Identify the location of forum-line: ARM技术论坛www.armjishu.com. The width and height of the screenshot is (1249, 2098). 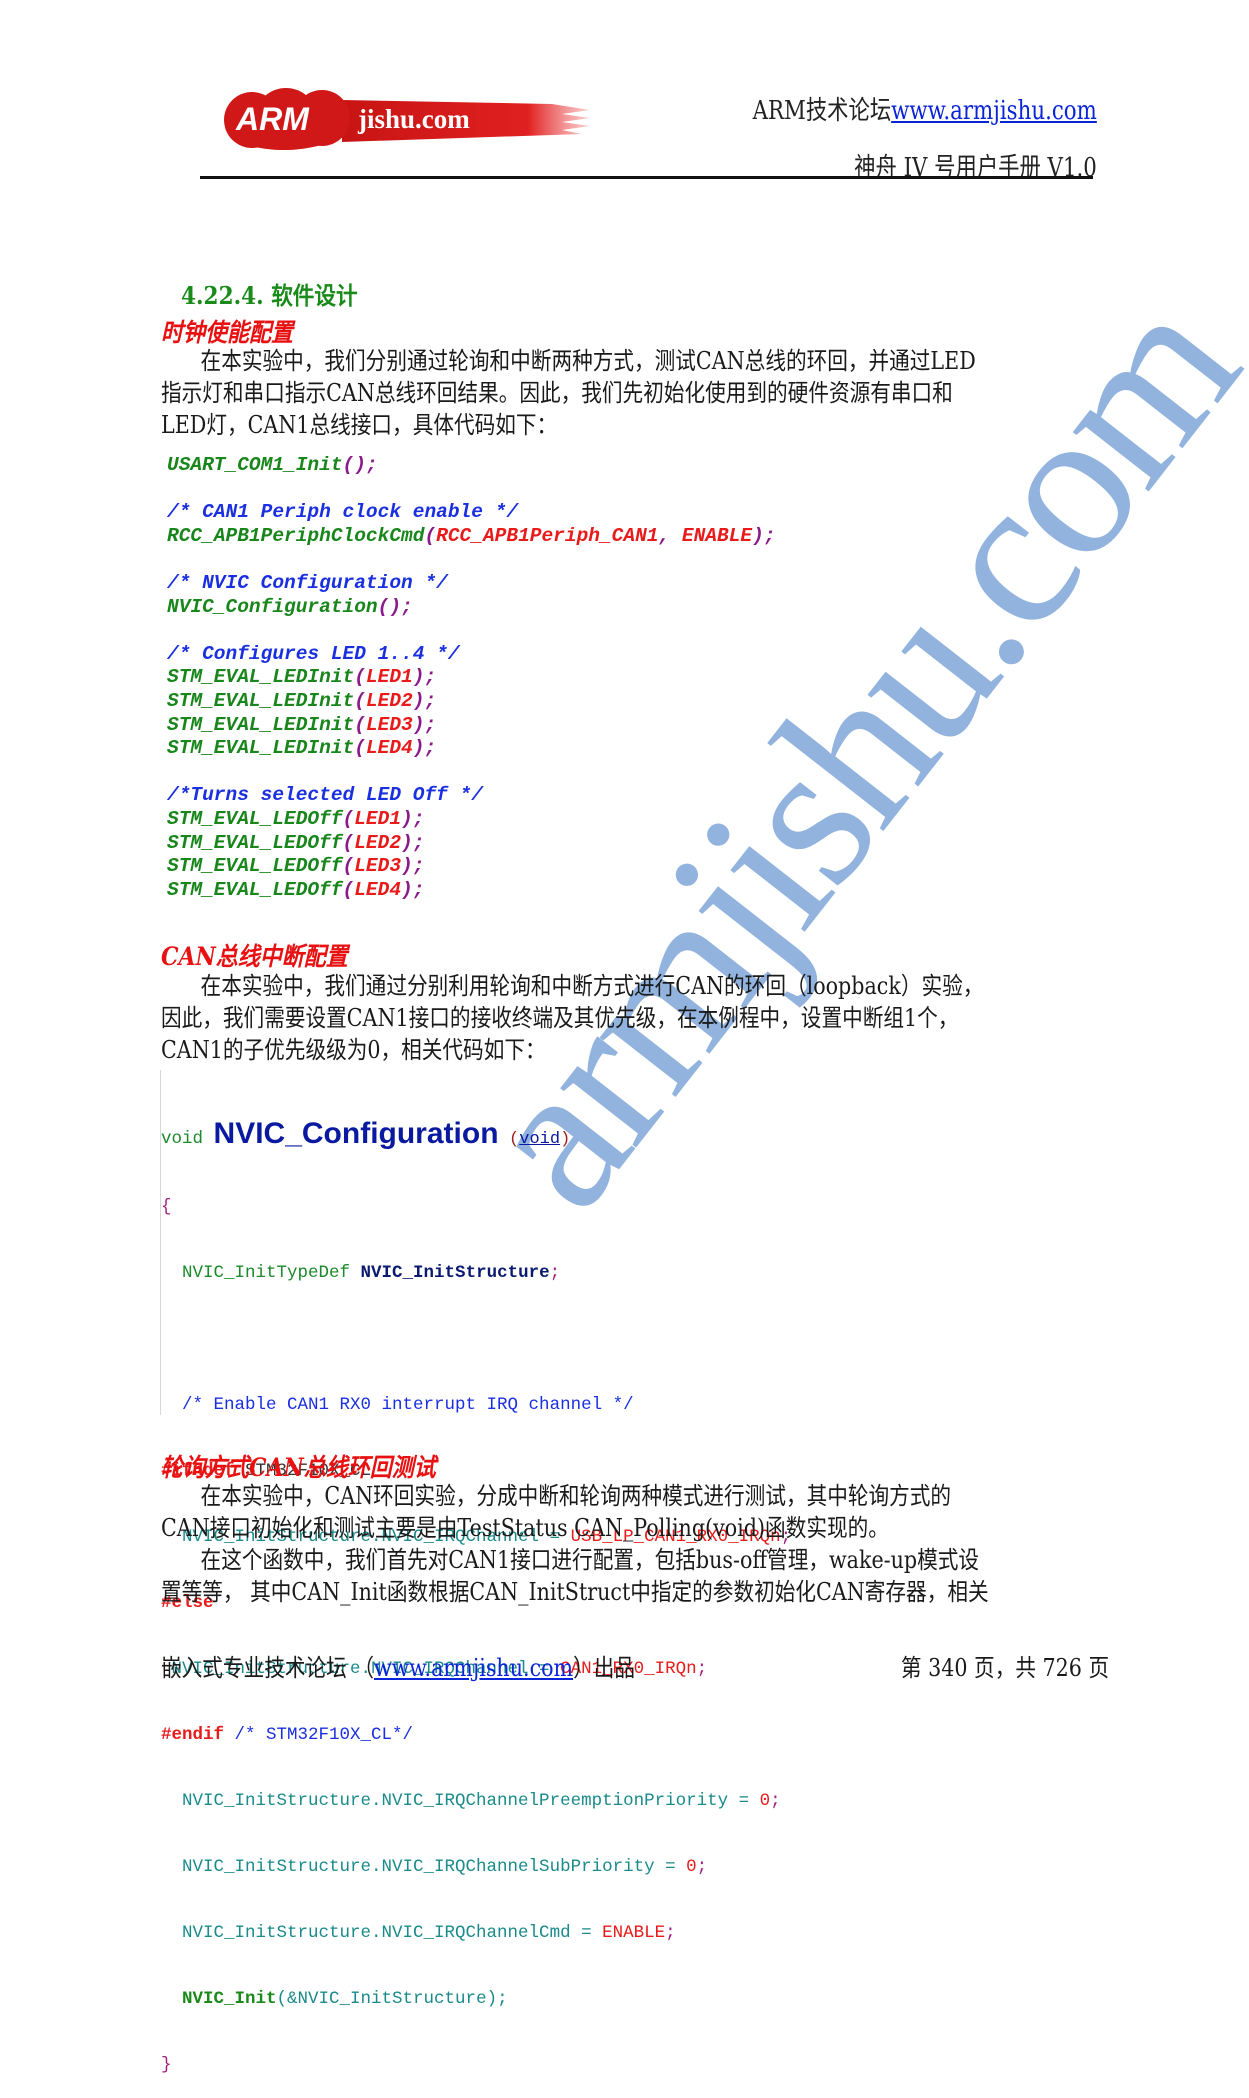
(925, 108).